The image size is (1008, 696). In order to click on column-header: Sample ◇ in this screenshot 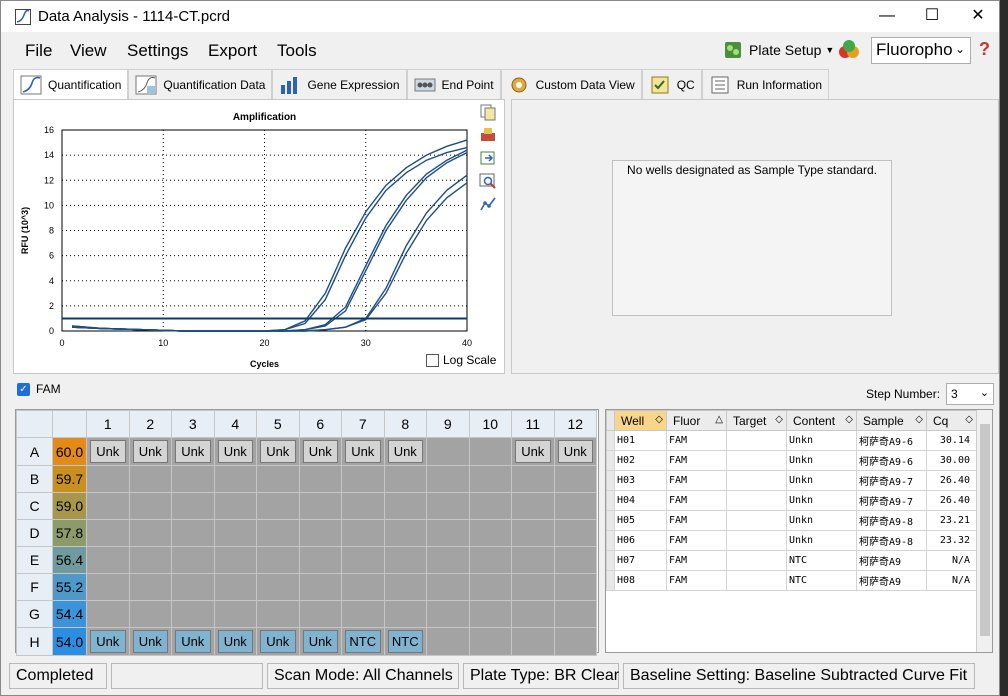, I will do `click(891, 420)`.